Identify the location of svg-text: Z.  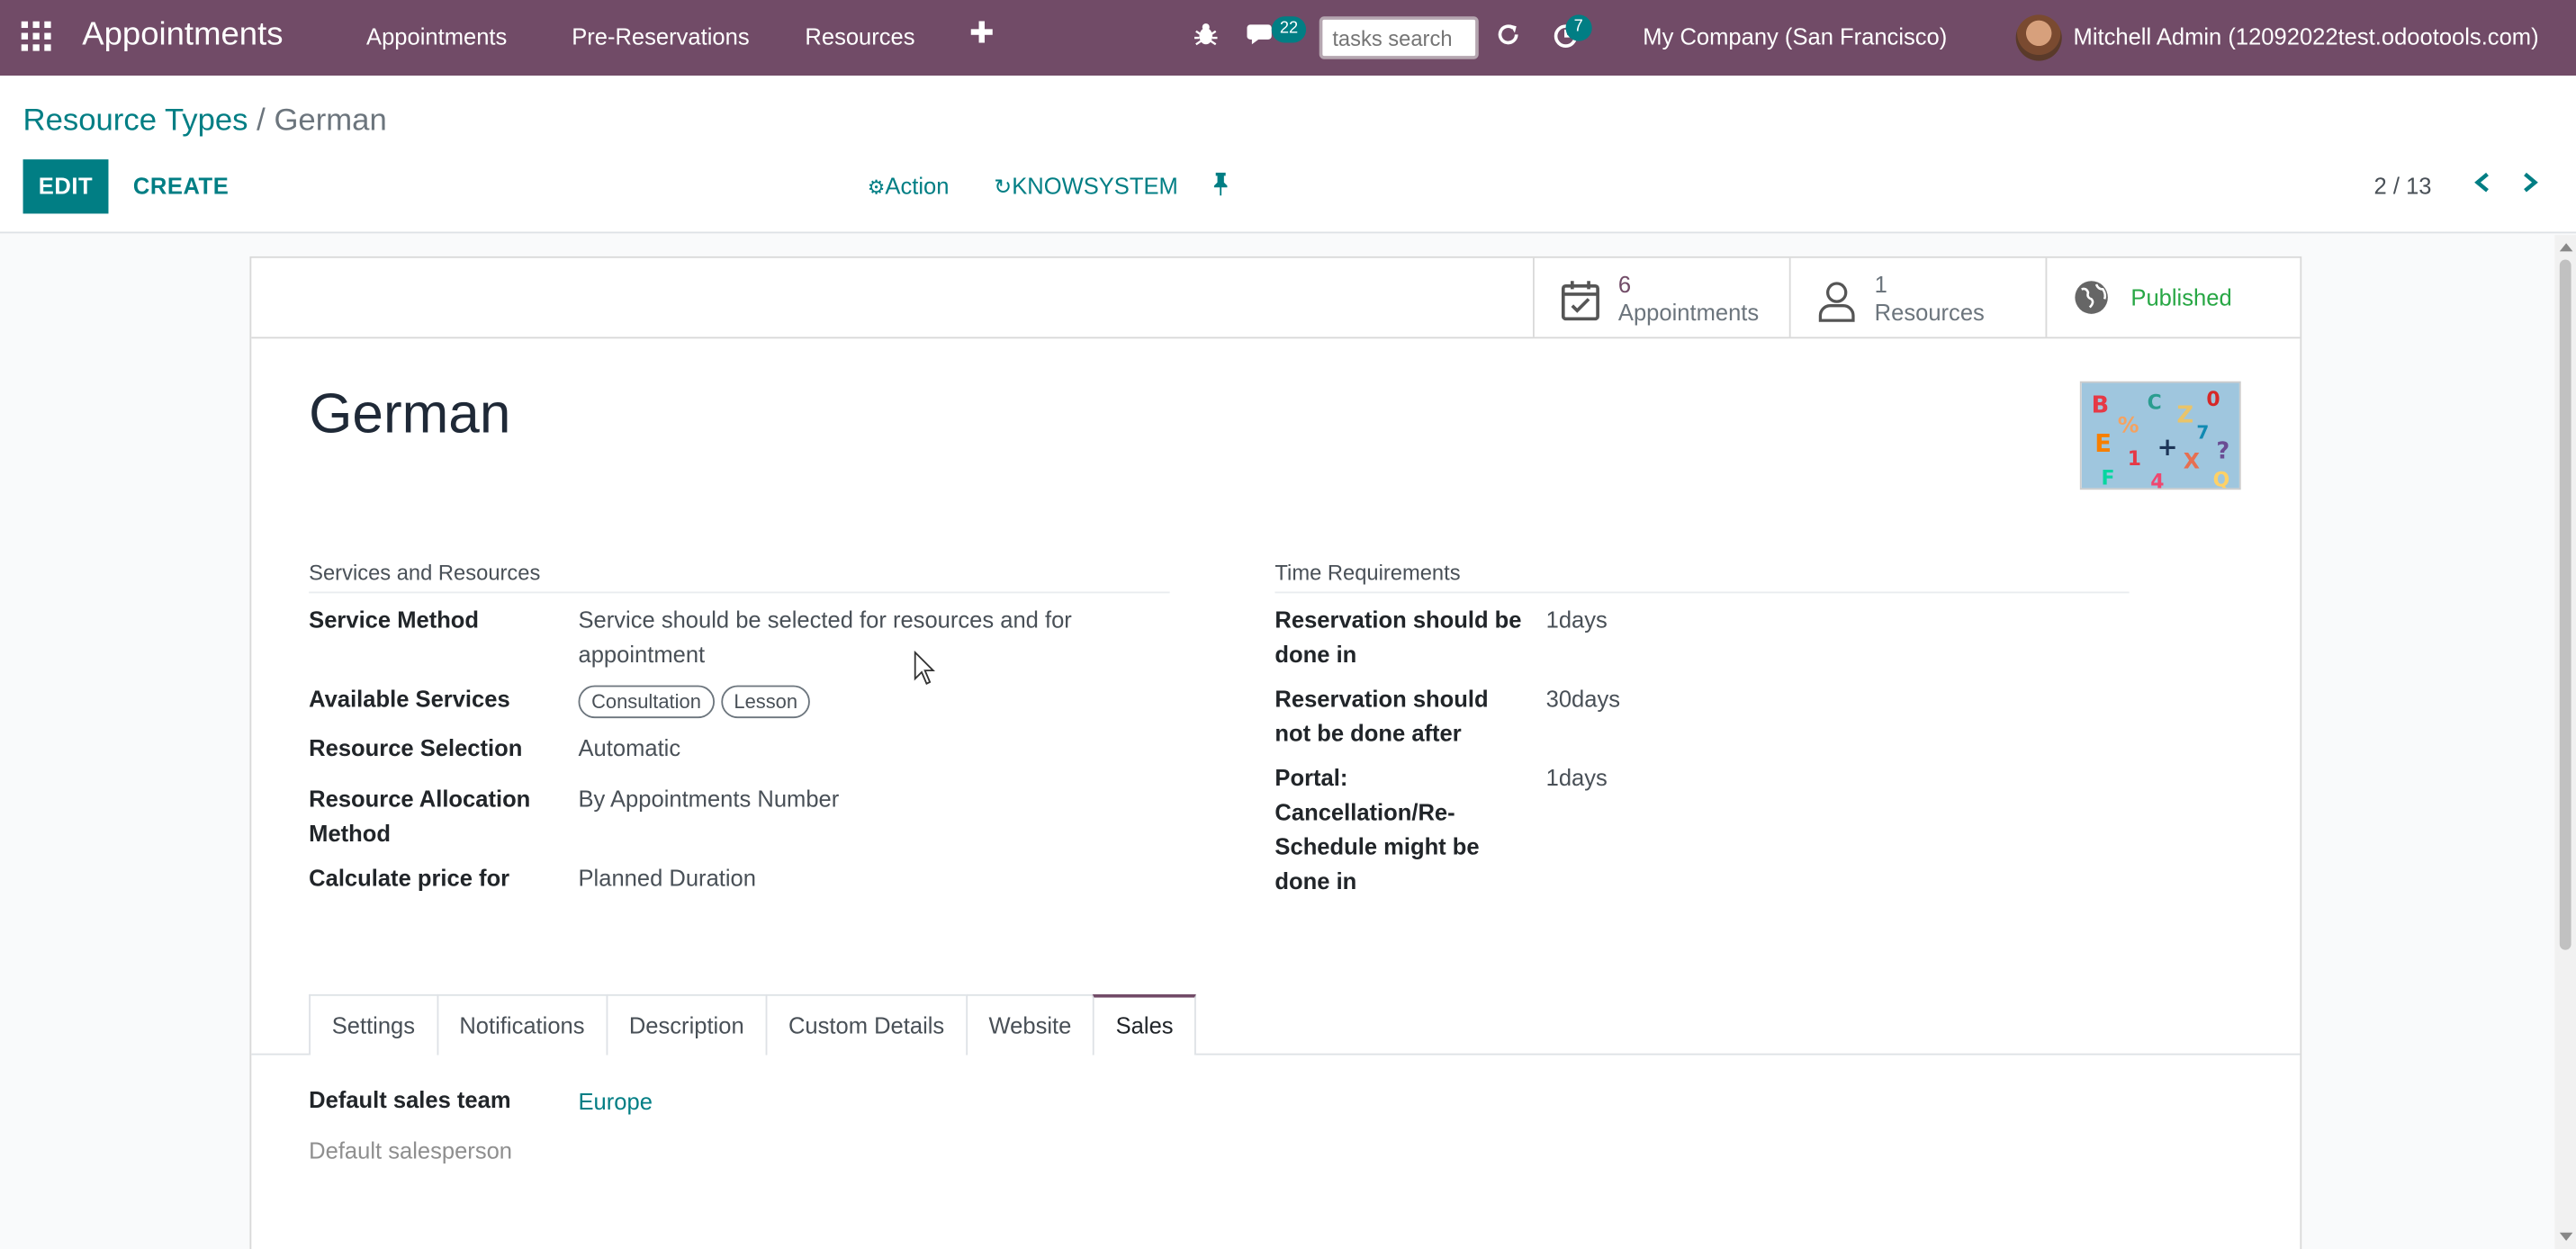
(2185, 414).